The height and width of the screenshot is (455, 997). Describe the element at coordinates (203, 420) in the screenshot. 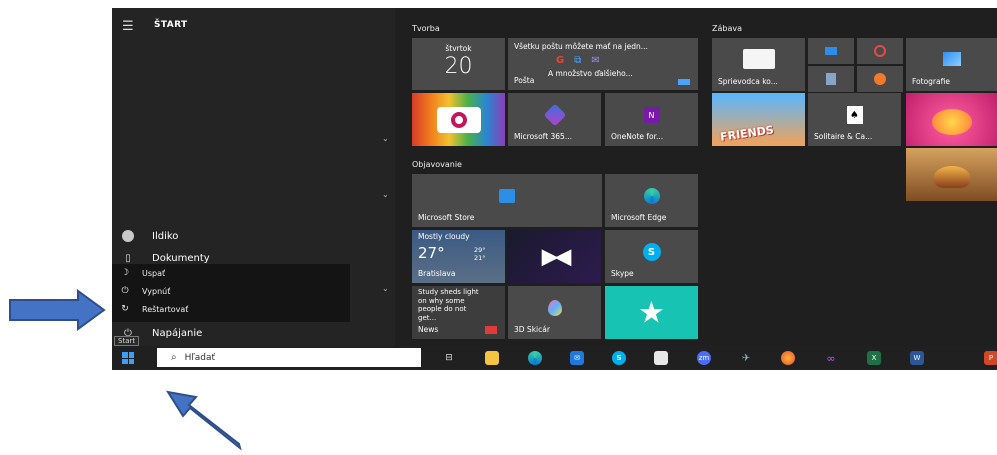

I see `arrow-up-left-annotation` at that location.